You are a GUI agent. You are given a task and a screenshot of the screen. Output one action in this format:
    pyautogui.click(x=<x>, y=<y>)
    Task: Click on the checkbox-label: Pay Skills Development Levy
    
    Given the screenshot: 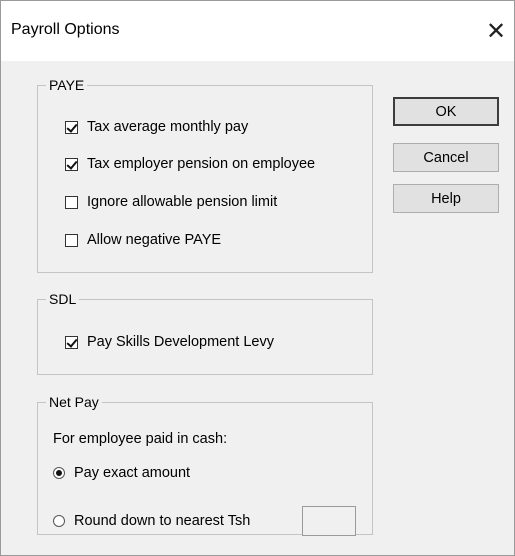 What is the action you would take?
    pyautogui.click(x=180, y=342)
    